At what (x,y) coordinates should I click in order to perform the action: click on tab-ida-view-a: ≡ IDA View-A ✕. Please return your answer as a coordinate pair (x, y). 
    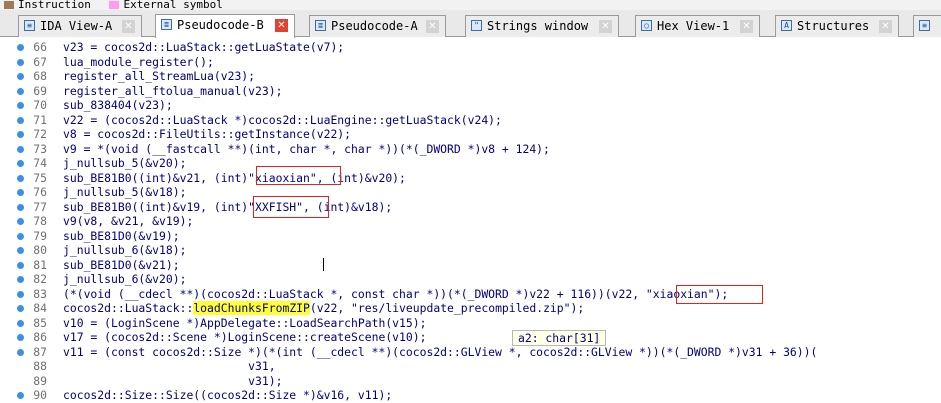
    Looking at the image, I should click on (80, 26).